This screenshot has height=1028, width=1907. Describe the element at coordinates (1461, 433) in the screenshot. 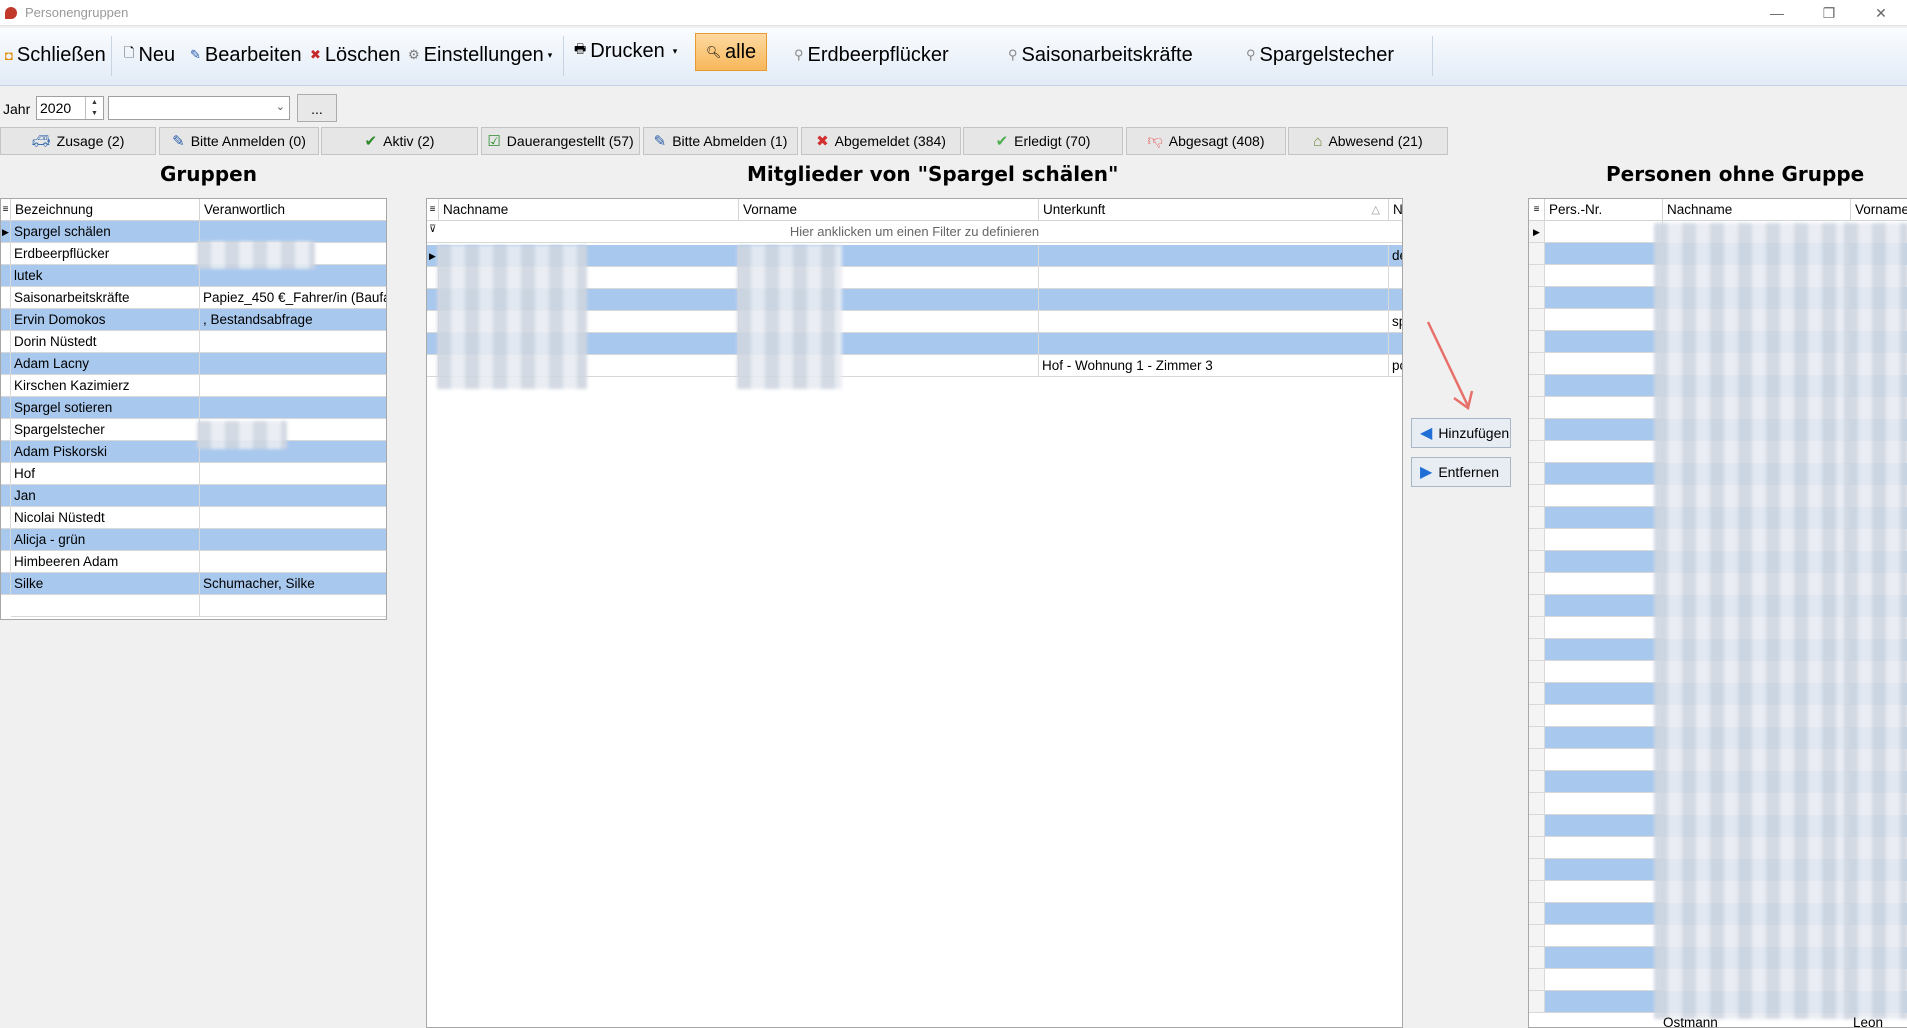

I see `add-button: ◀ Hinzufügen` at that location.